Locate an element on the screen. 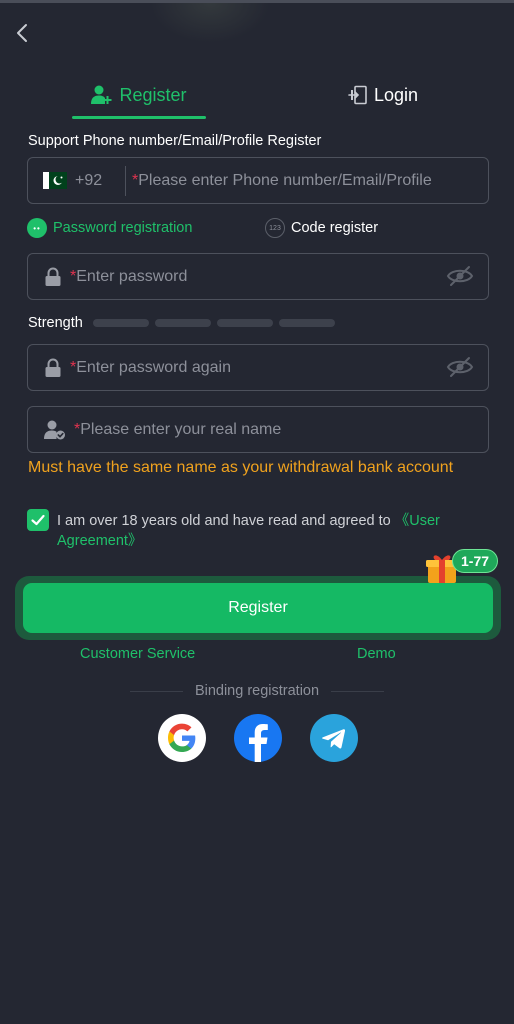 This screenshot has width=514, height=1024. add-user-icon is located at coordinates (101, 94).